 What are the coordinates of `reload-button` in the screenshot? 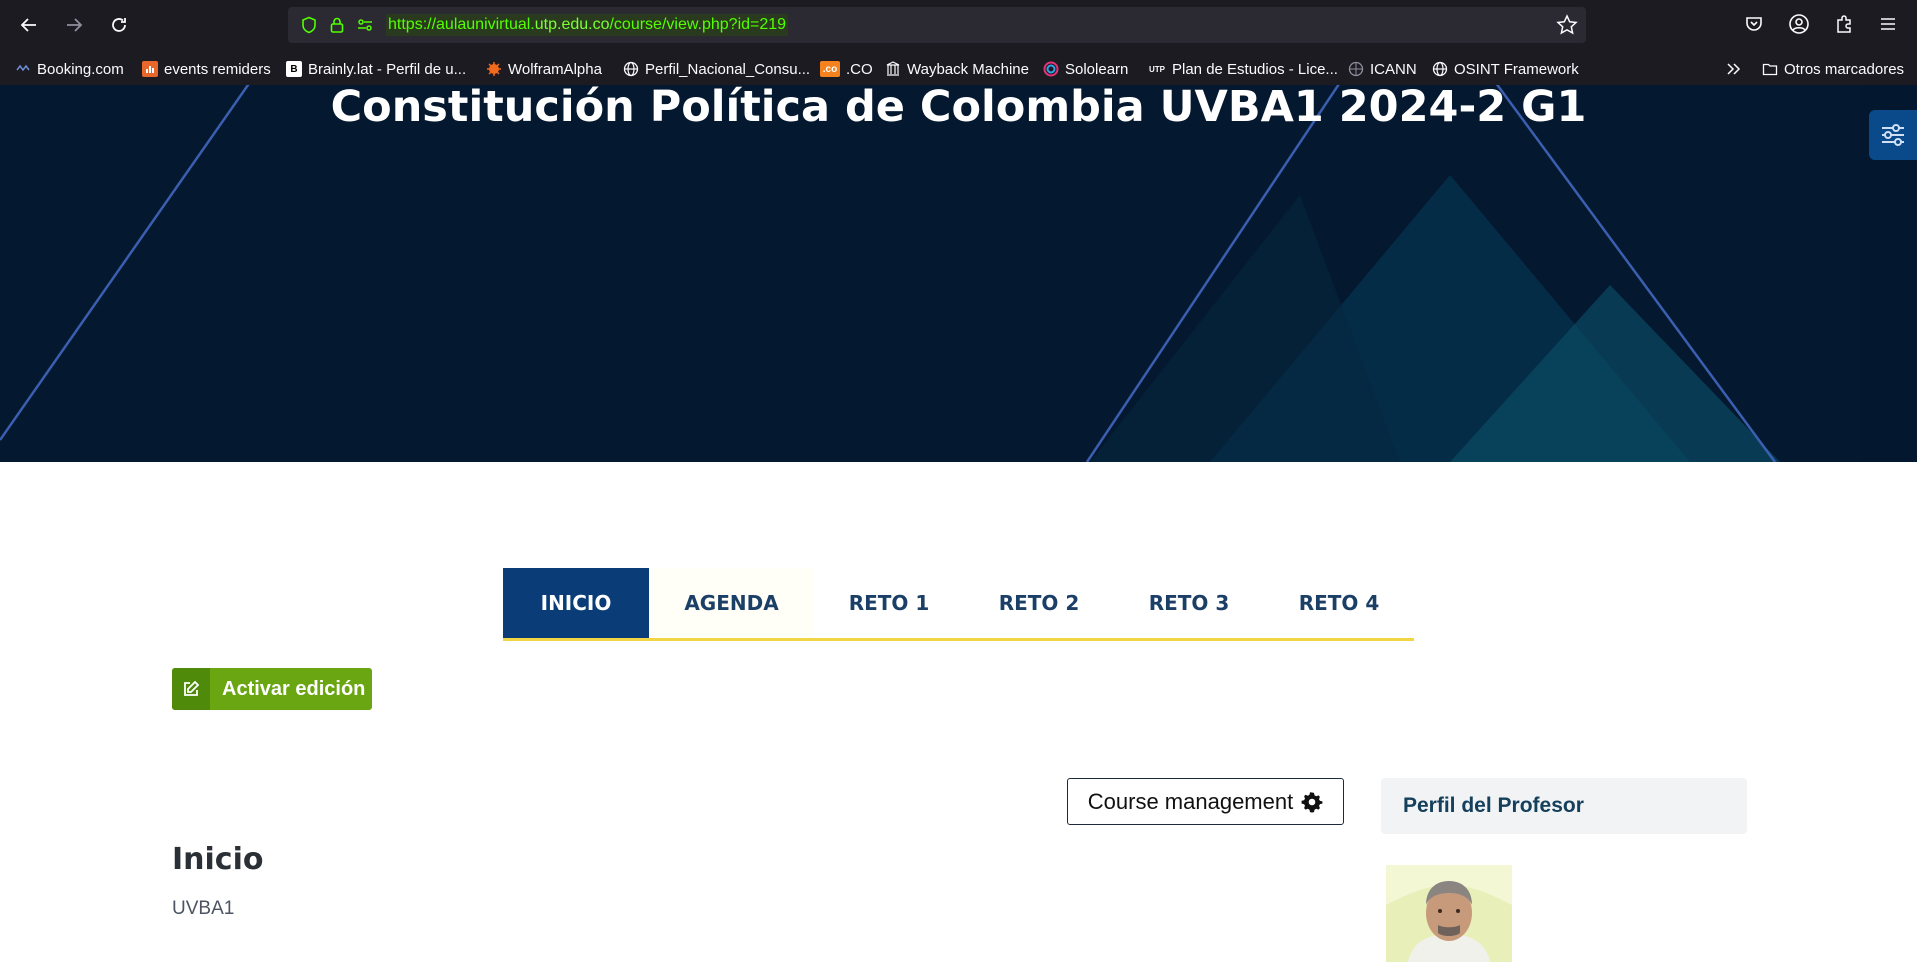 It's located at (119, 25).